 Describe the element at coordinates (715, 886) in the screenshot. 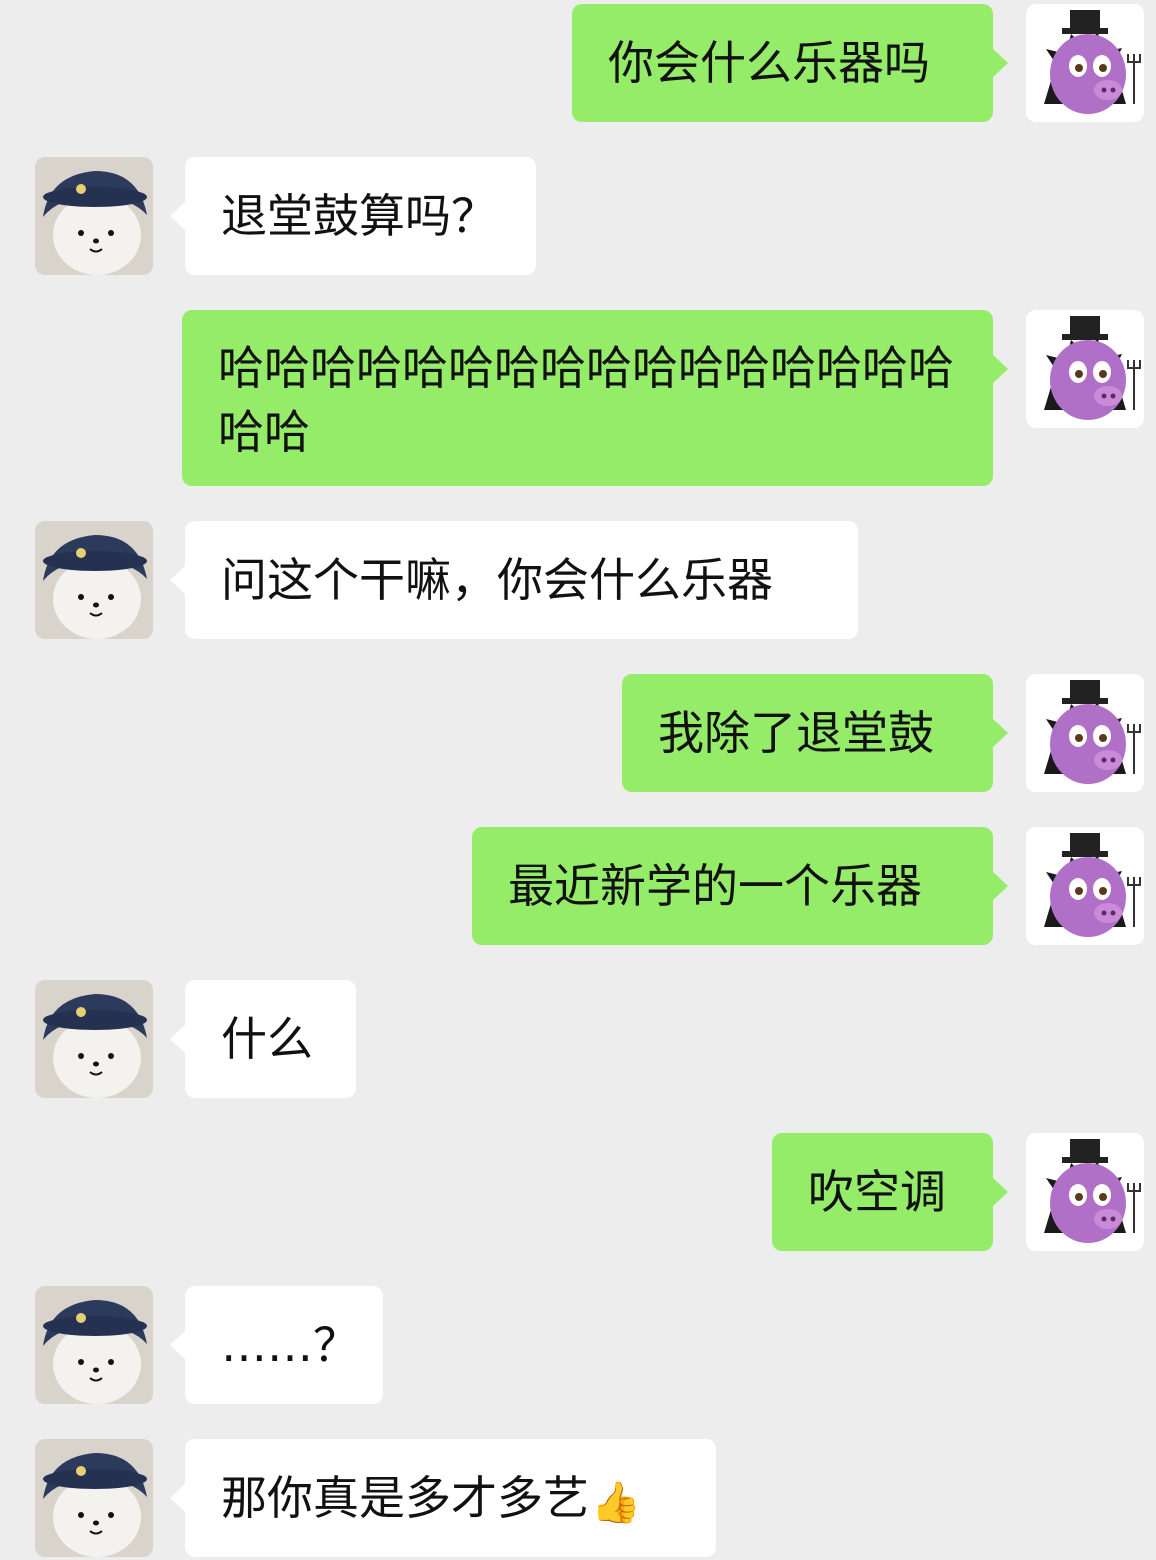

I see `message-text: 最近新学的一个乐器` at that location.